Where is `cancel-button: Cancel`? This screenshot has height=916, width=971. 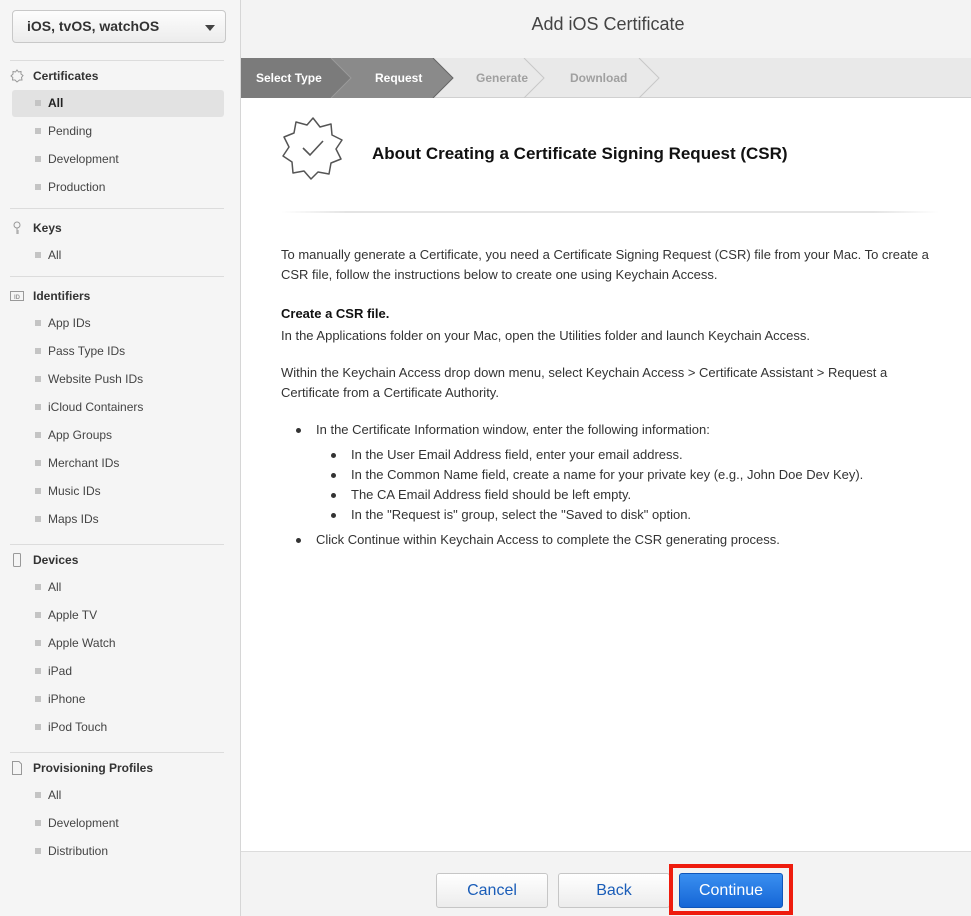
cancel-button: Cancel is located at coordinates (492, 890).